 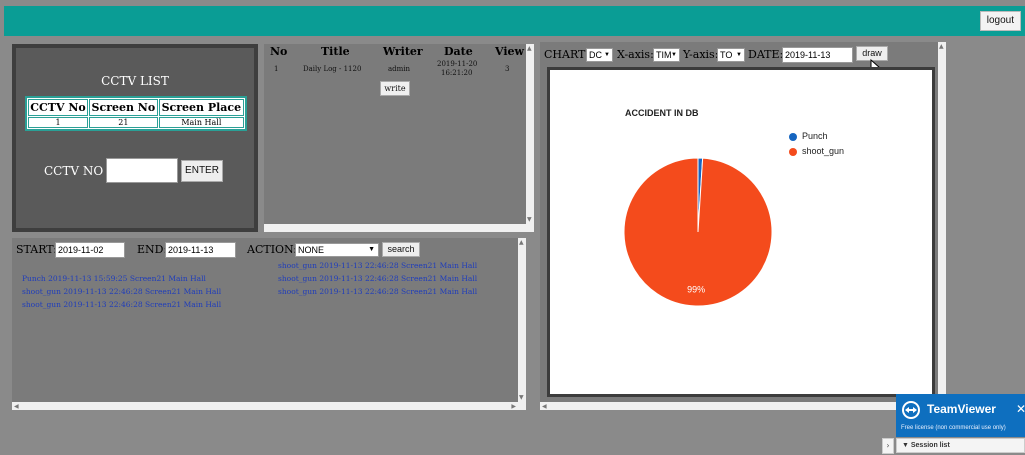 What do you see at coordinates (457, 73) in the screenshot?
I see `board-row-time: 16:21:20` at bounding box center [457, 73].